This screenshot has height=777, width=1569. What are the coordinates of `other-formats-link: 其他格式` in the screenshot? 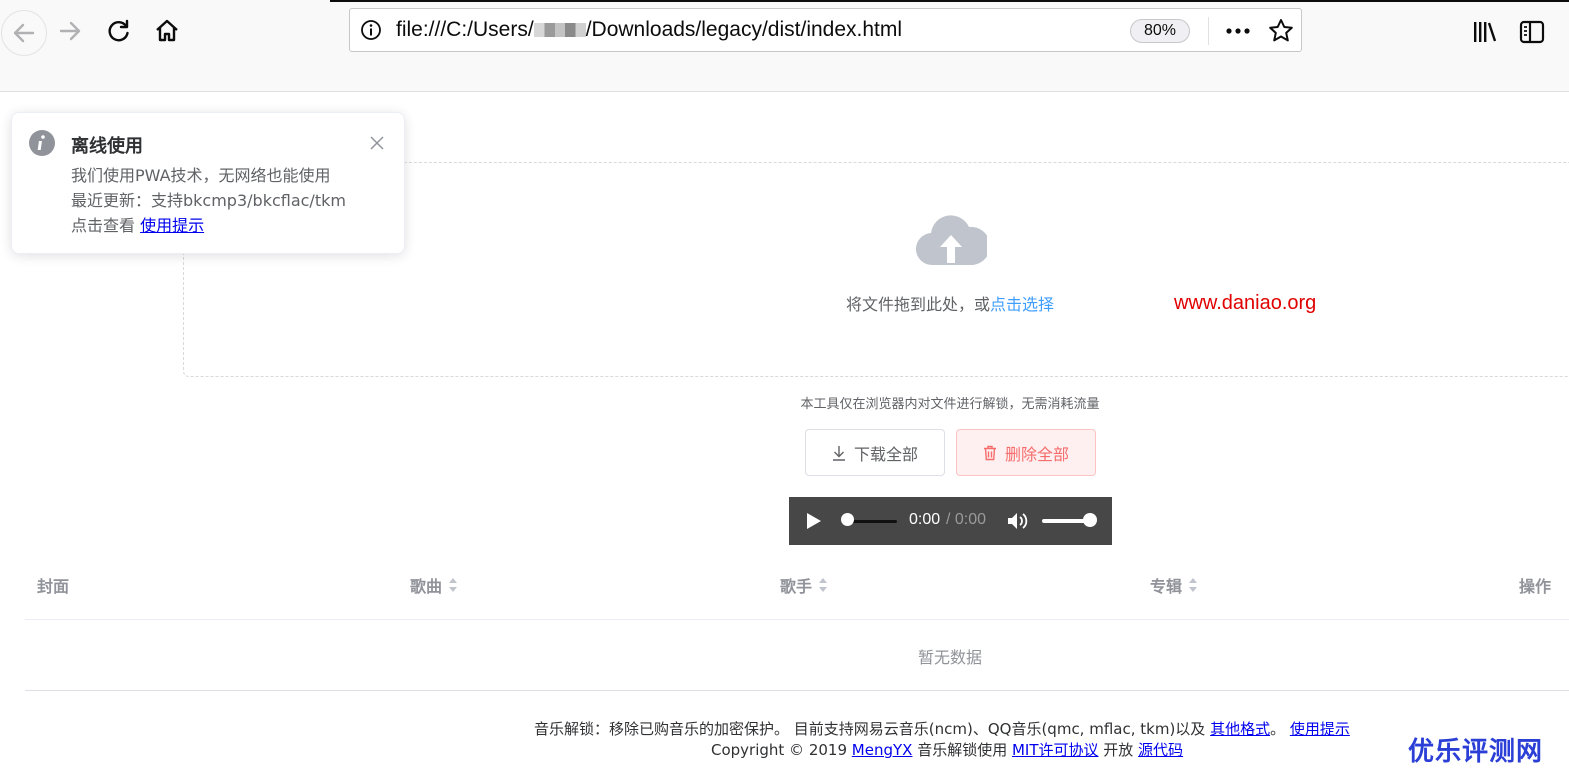 It's located at (1240, 729).